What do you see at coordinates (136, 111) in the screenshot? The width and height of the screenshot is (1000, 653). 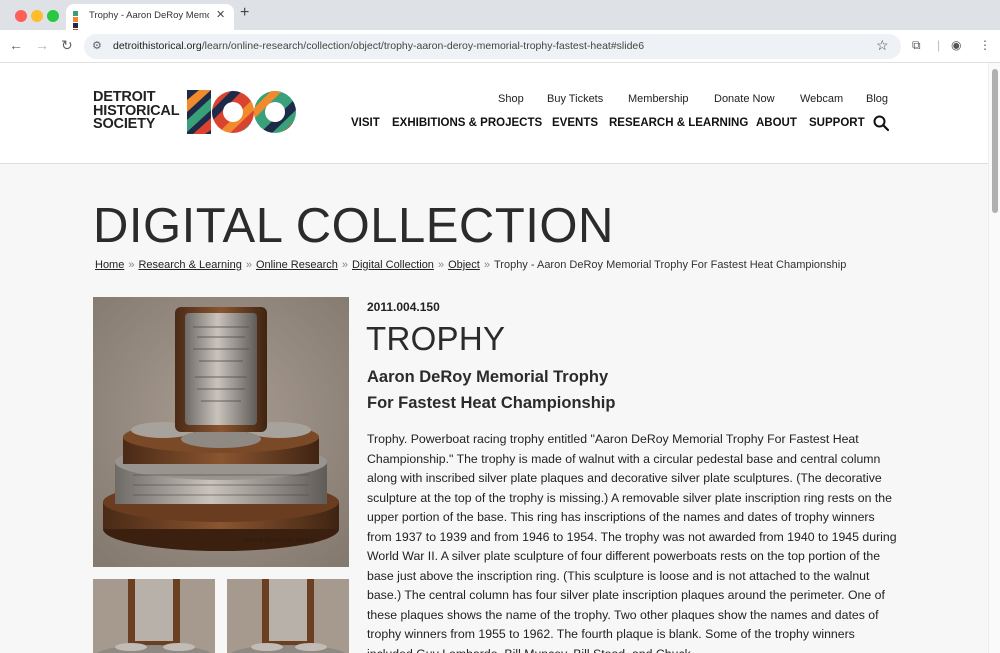 I see `site-logo-text: DETROIT HISTORICAL SOCIETY` at bounding box center [136, 111].